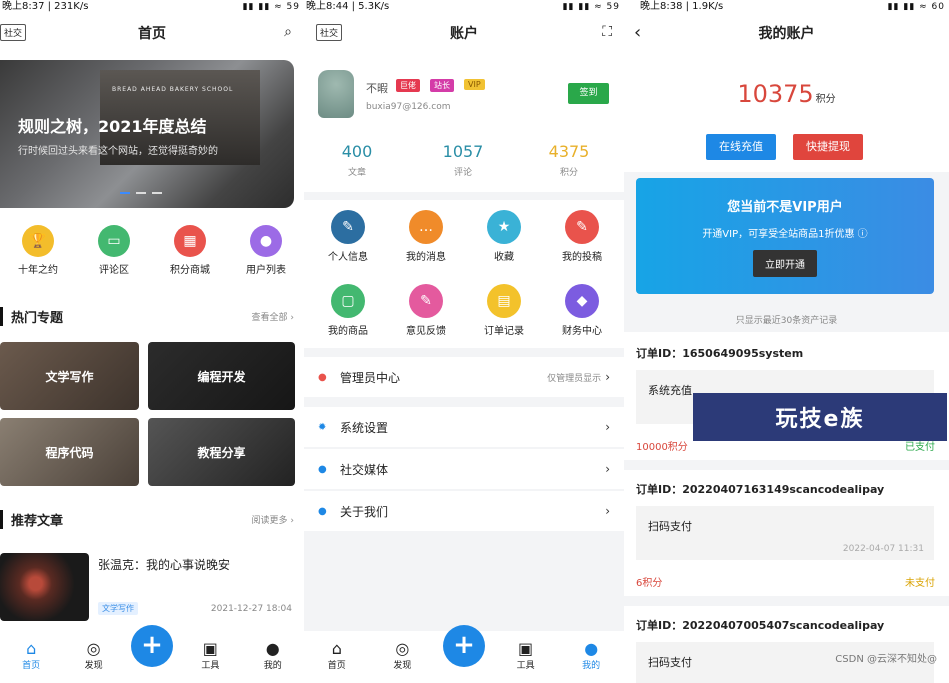 Image resolution: width=949 pixels, height=683 pixels. I want to click on quick-link: ▦ 积分商城, so click(190, 250).